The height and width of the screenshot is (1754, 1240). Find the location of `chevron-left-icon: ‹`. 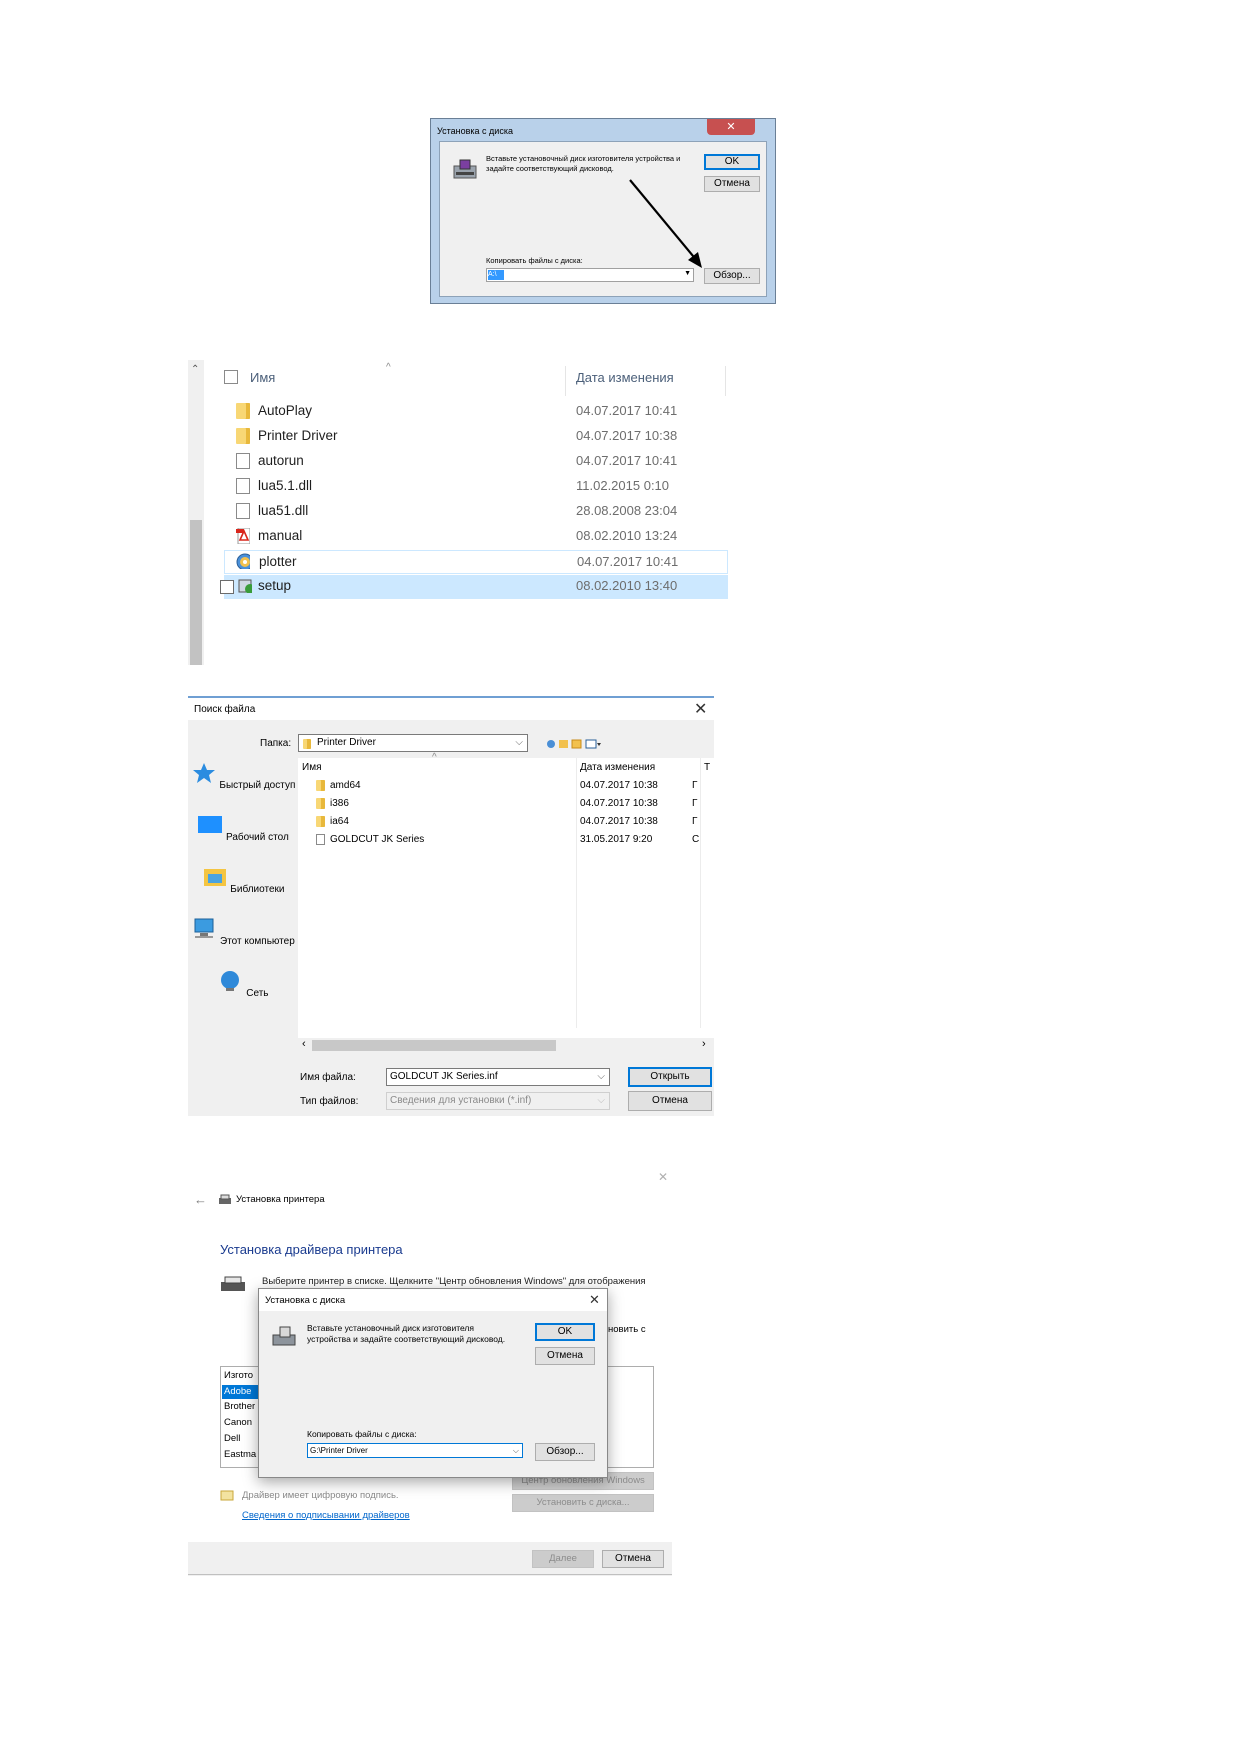

chevron-left-icon: ‹ is located at coordinates (304, 1044).